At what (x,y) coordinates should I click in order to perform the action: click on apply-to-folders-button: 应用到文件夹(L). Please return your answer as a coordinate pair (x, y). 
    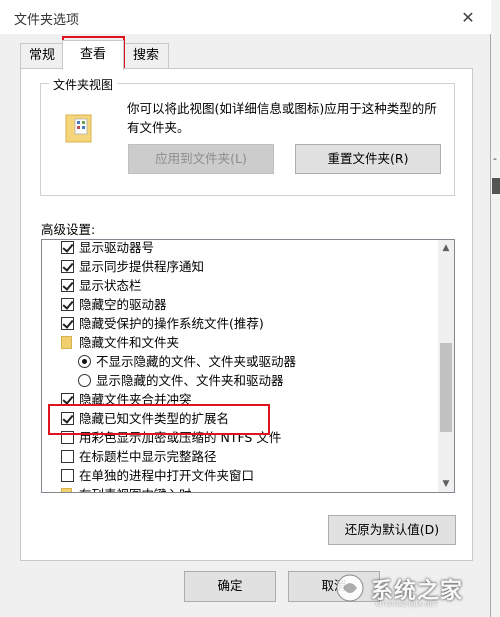
    Looking at the image, I should click on (201, 159).